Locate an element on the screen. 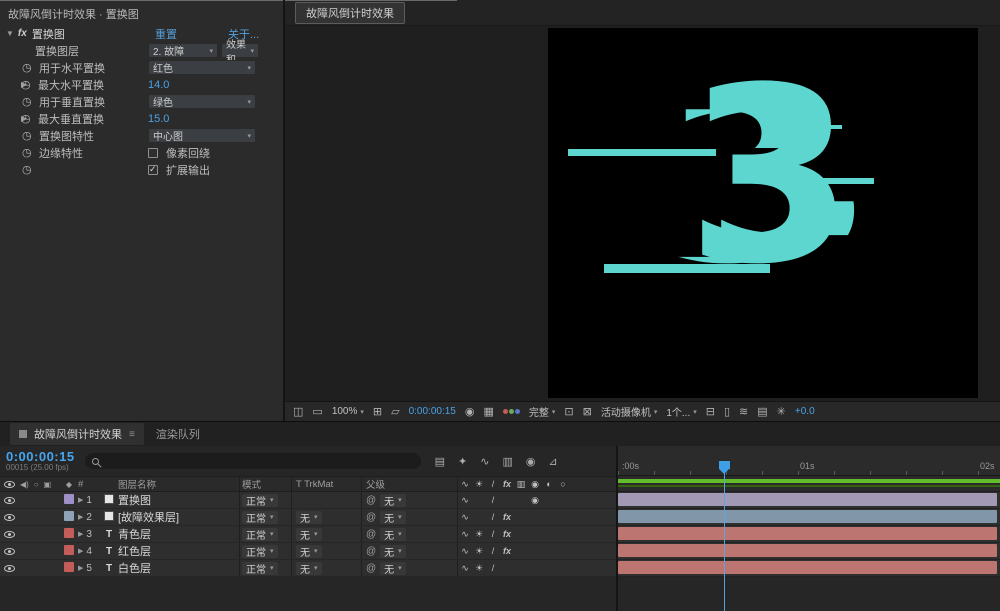 Image resolution: width=1000 pixels, height=611 pixels. mask-visibility-icon: ▱ is located at coordinates (395, 411).